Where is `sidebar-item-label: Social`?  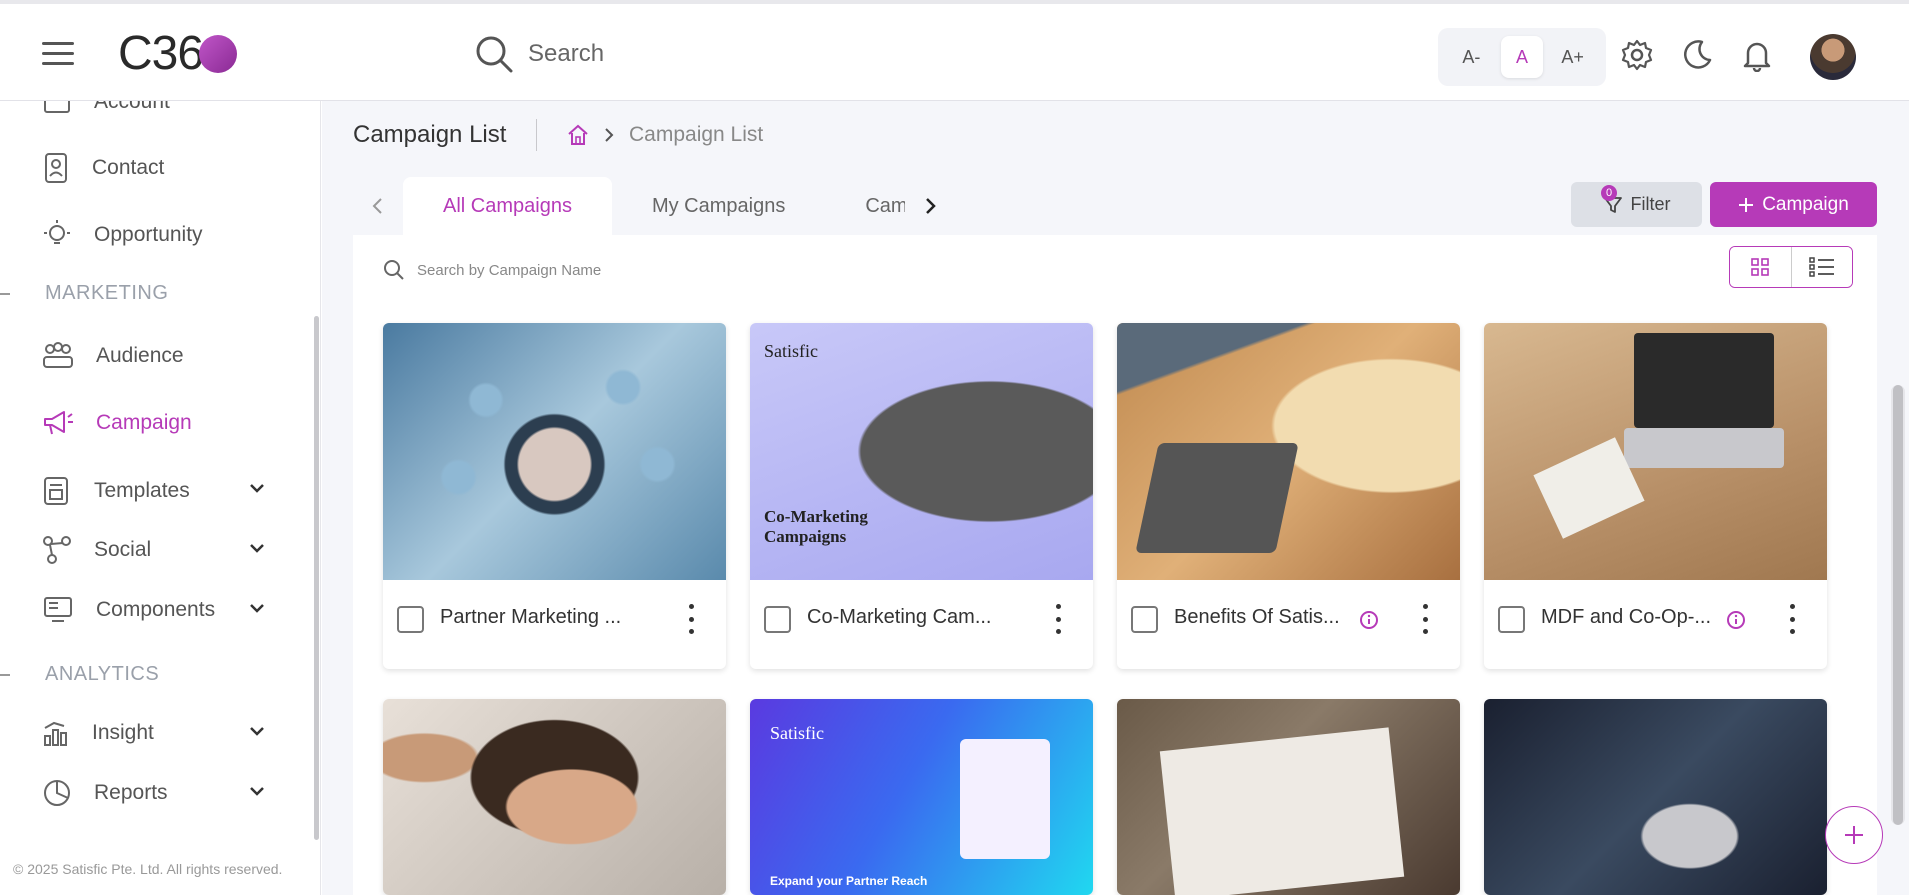
sidebar-item-label: Social is located at coordinates (123, 549).